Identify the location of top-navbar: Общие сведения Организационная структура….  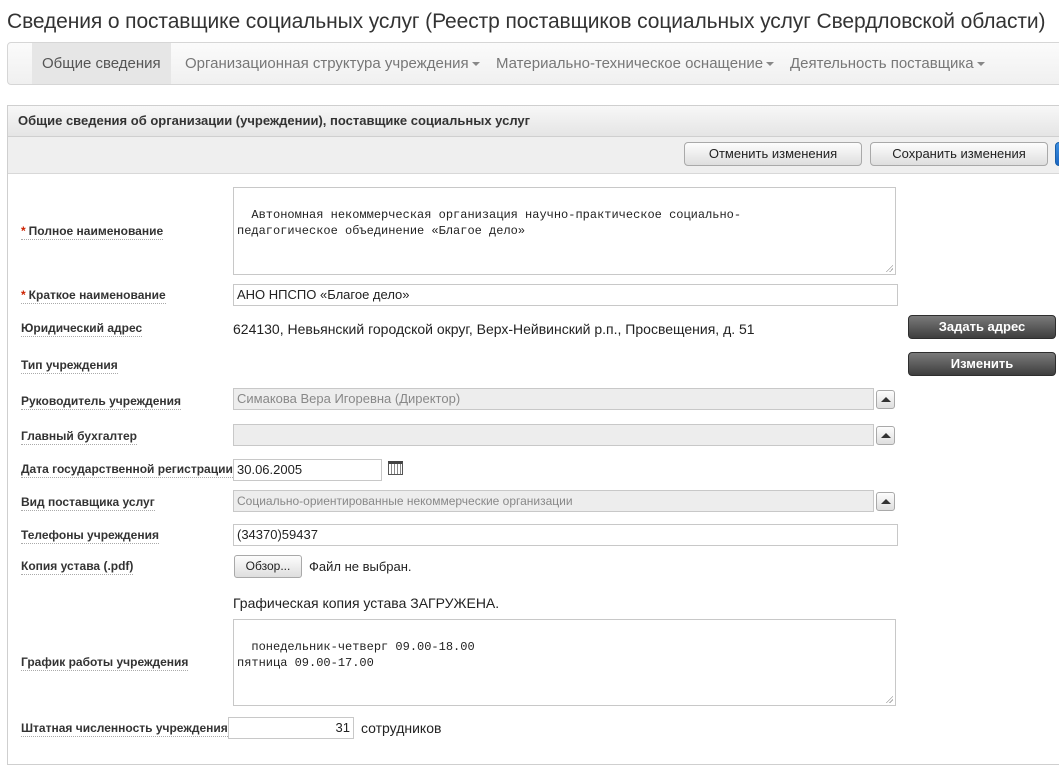
(533, 63).